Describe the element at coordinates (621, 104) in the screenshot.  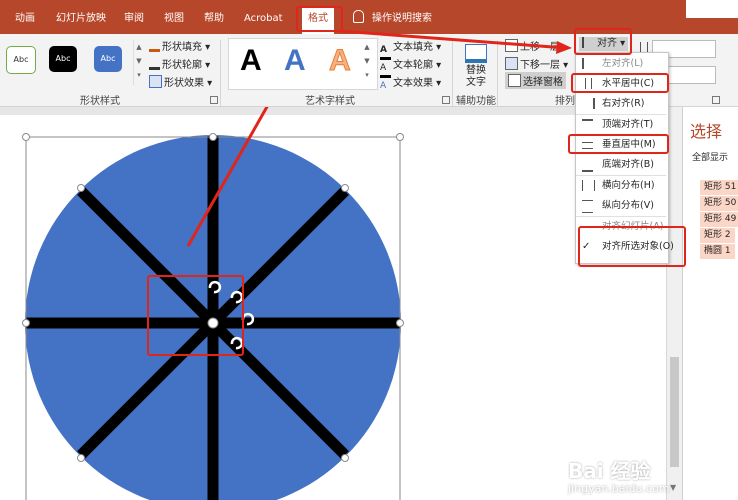
I see `menu-align-right: 右对齐(R)` at that location.